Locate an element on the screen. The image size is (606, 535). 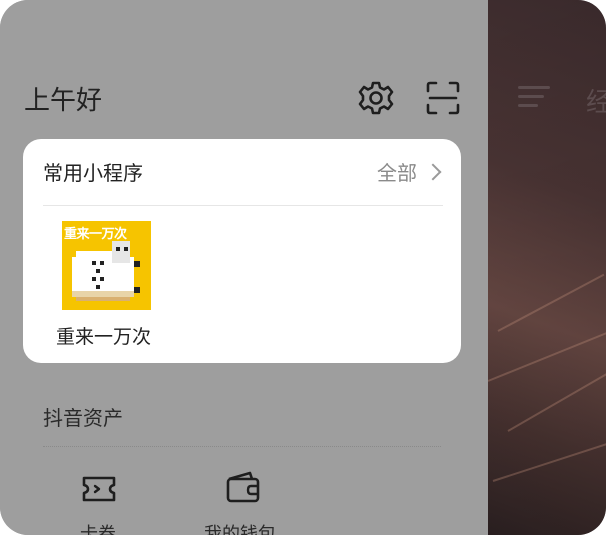
greeting-text: 上午好 is located at coordinates (63, 101).